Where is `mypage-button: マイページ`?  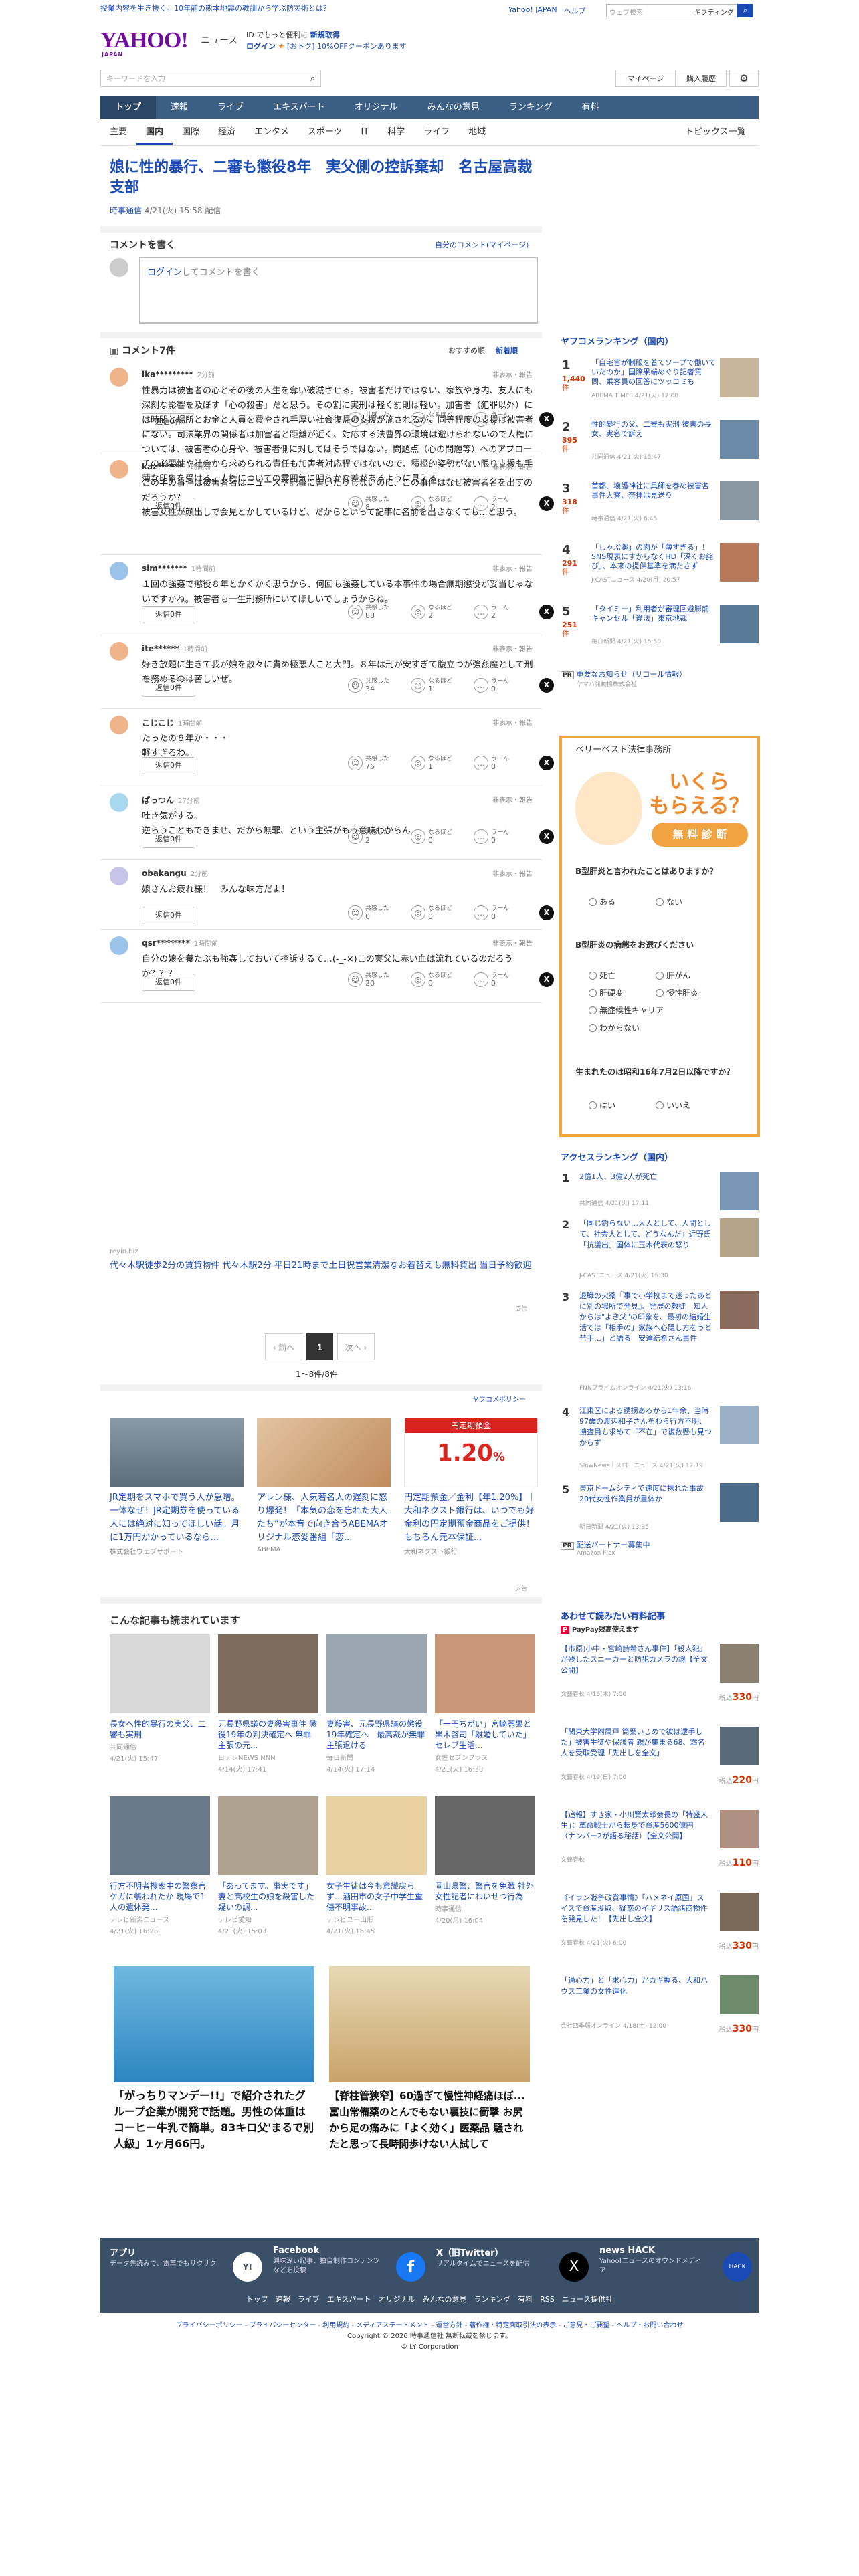 mypage-button: マイページ is located at coordinates (645, 78).